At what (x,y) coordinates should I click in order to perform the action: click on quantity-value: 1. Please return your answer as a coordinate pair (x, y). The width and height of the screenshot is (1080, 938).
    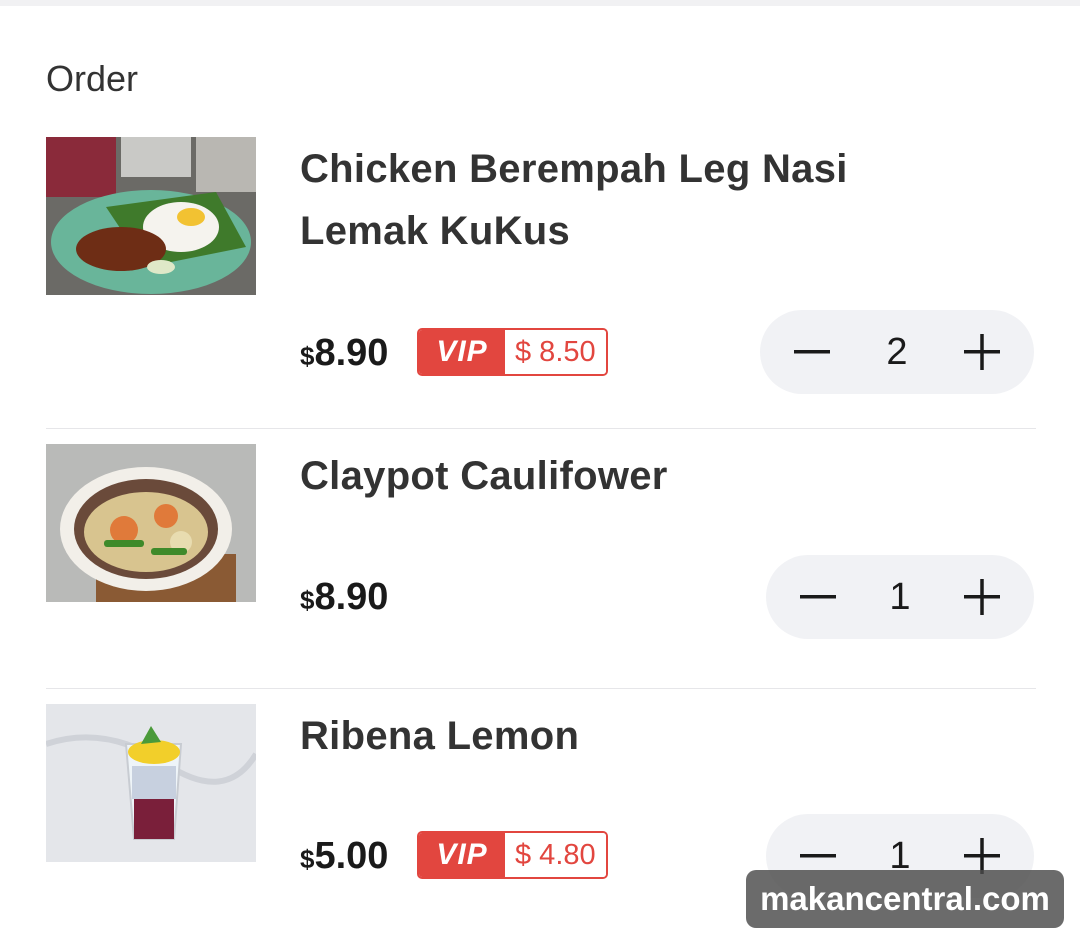
    Looking at the image, I should click on (900, 596).